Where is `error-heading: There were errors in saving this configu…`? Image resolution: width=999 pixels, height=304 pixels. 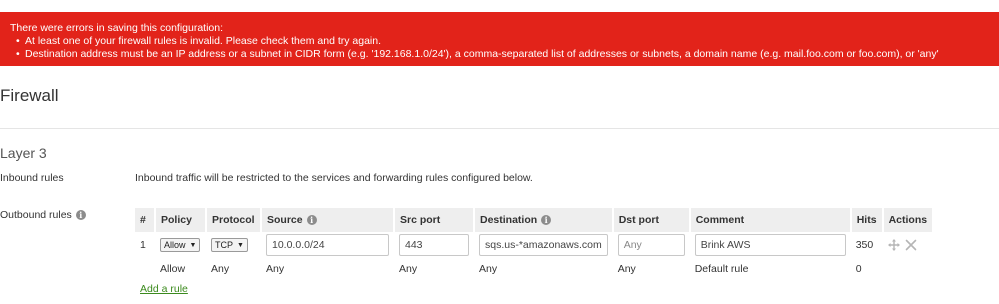 error-heading: There were errors in saving this configu… is located at coordinates (117, 28).